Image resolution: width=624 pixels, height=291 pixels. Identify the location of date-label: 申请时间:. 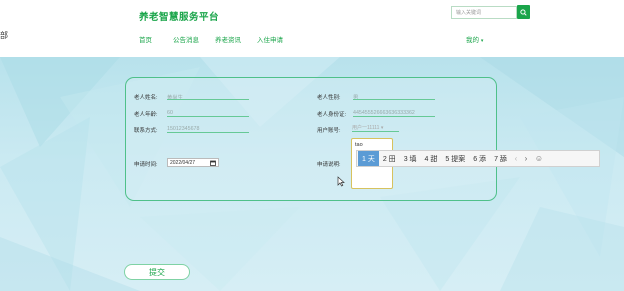
(146, 165).